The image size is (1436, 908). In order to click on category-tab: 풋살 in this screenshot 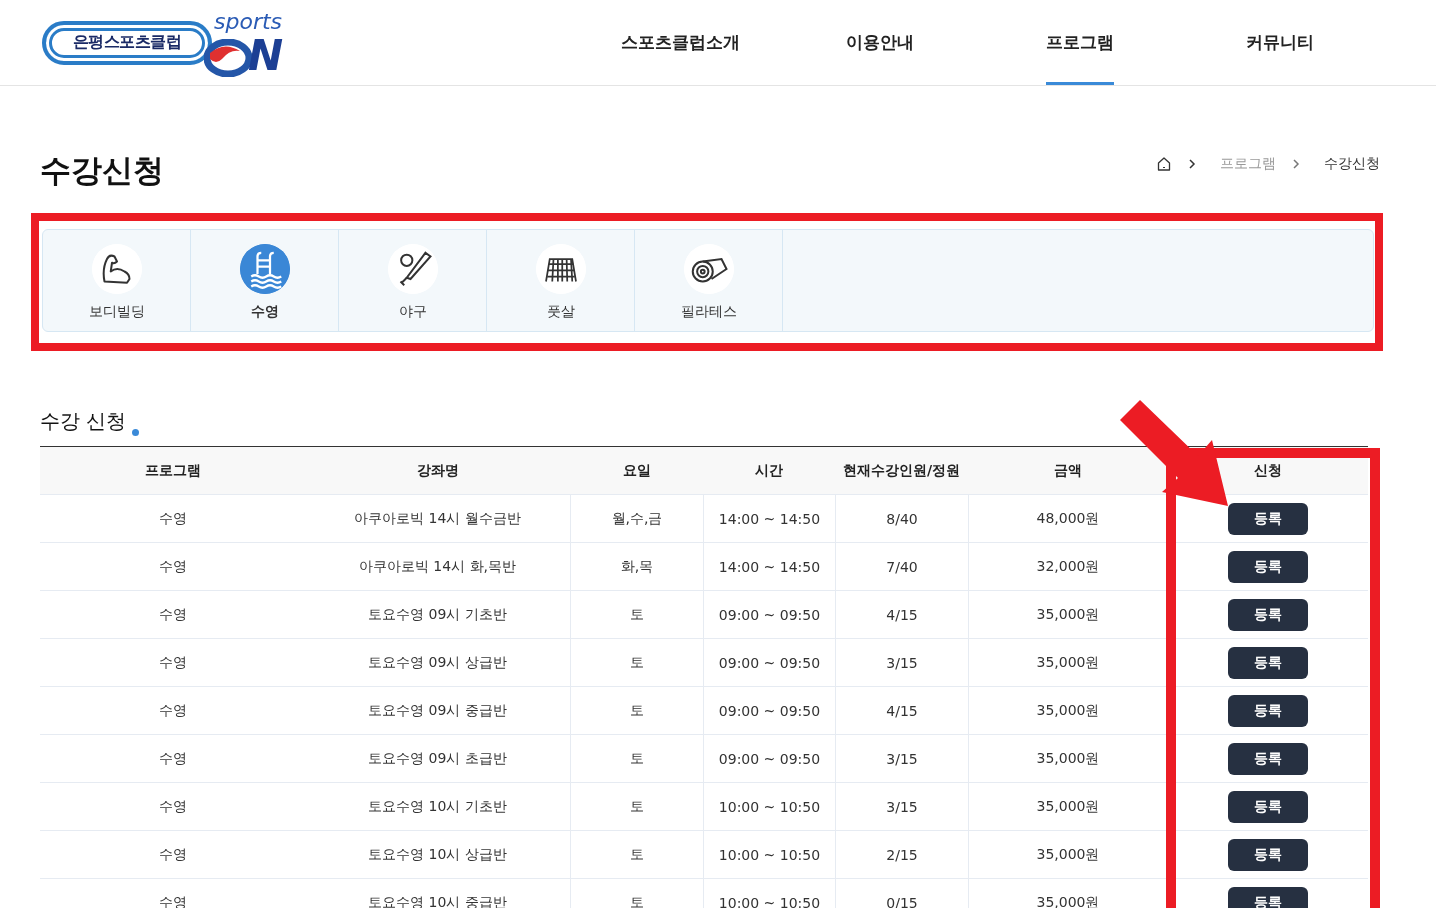, I will do `click(561, 280)`.